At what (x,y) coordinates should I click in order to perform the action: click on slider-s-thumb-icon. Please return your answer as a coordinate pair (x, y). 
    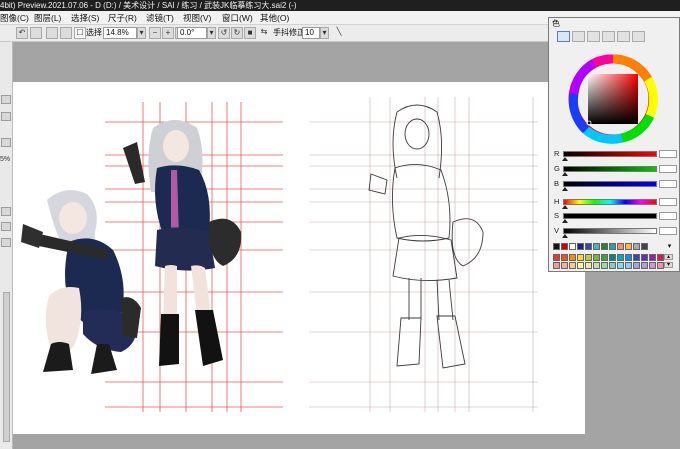
    Looking at the image, I should click on (565, 221).